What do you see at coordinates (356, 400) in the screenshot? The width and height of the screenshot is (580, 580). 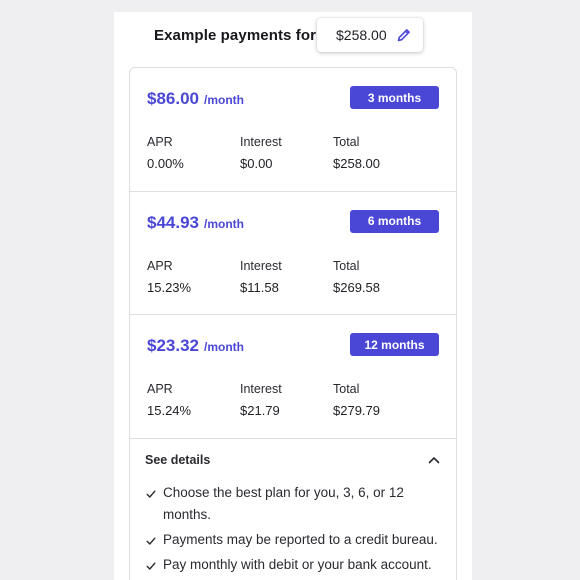 I see `total-stat: Total $279.79` at bounding box center [356, 400].